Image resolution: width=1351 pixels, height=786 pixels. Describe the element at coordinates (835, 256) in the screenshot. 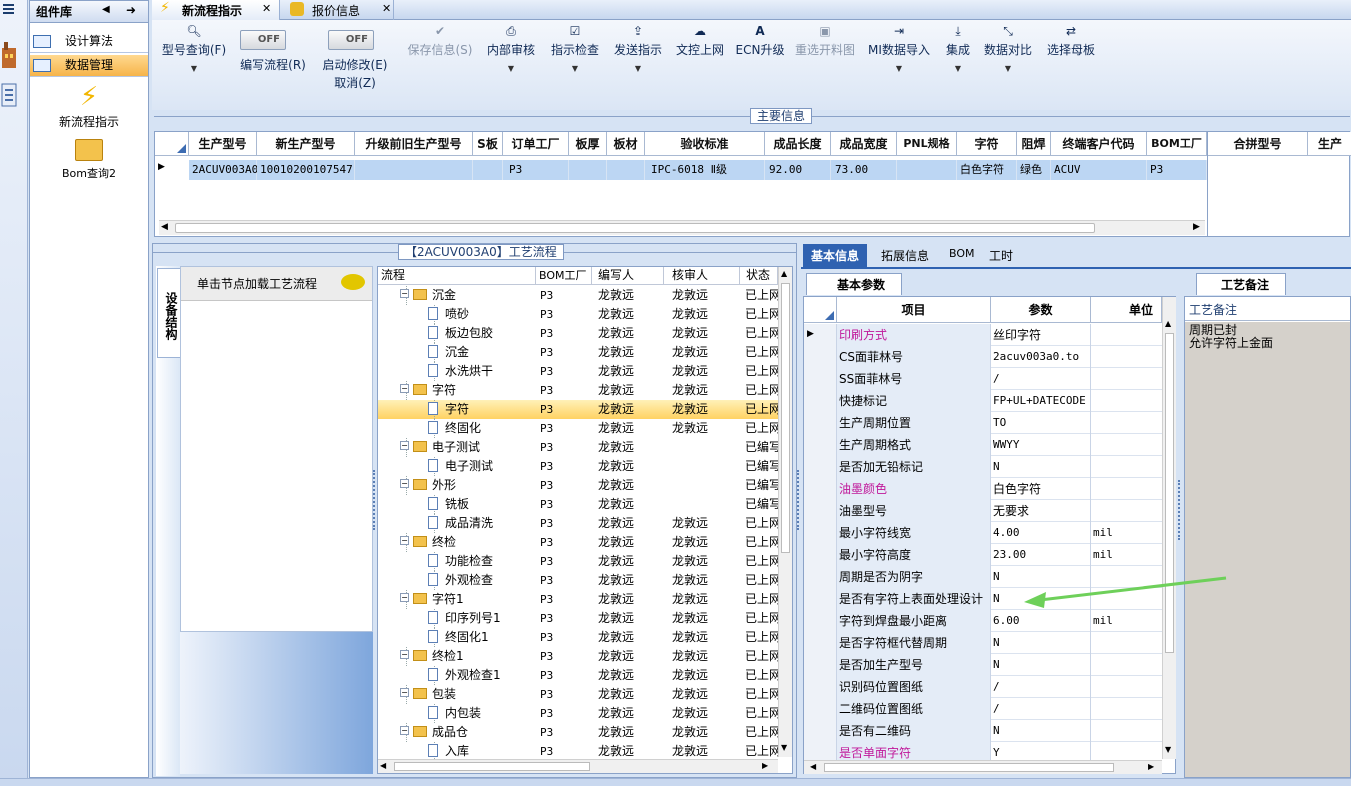

I see `tab-basic-info: 基本信息` at that location.